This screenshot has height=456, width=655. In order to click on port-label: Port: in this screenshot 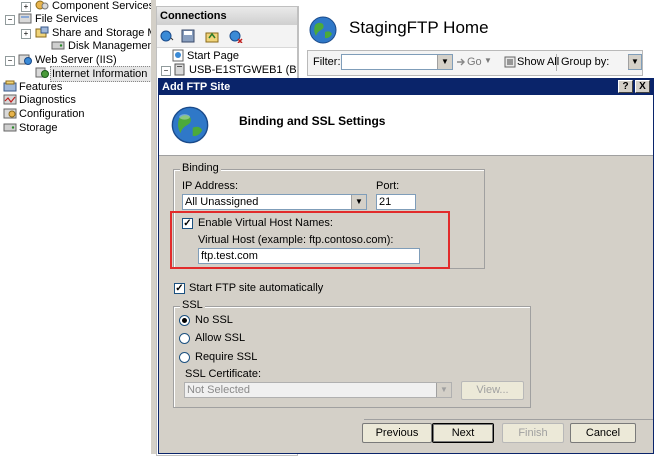, I will do `click(388, 186)`.